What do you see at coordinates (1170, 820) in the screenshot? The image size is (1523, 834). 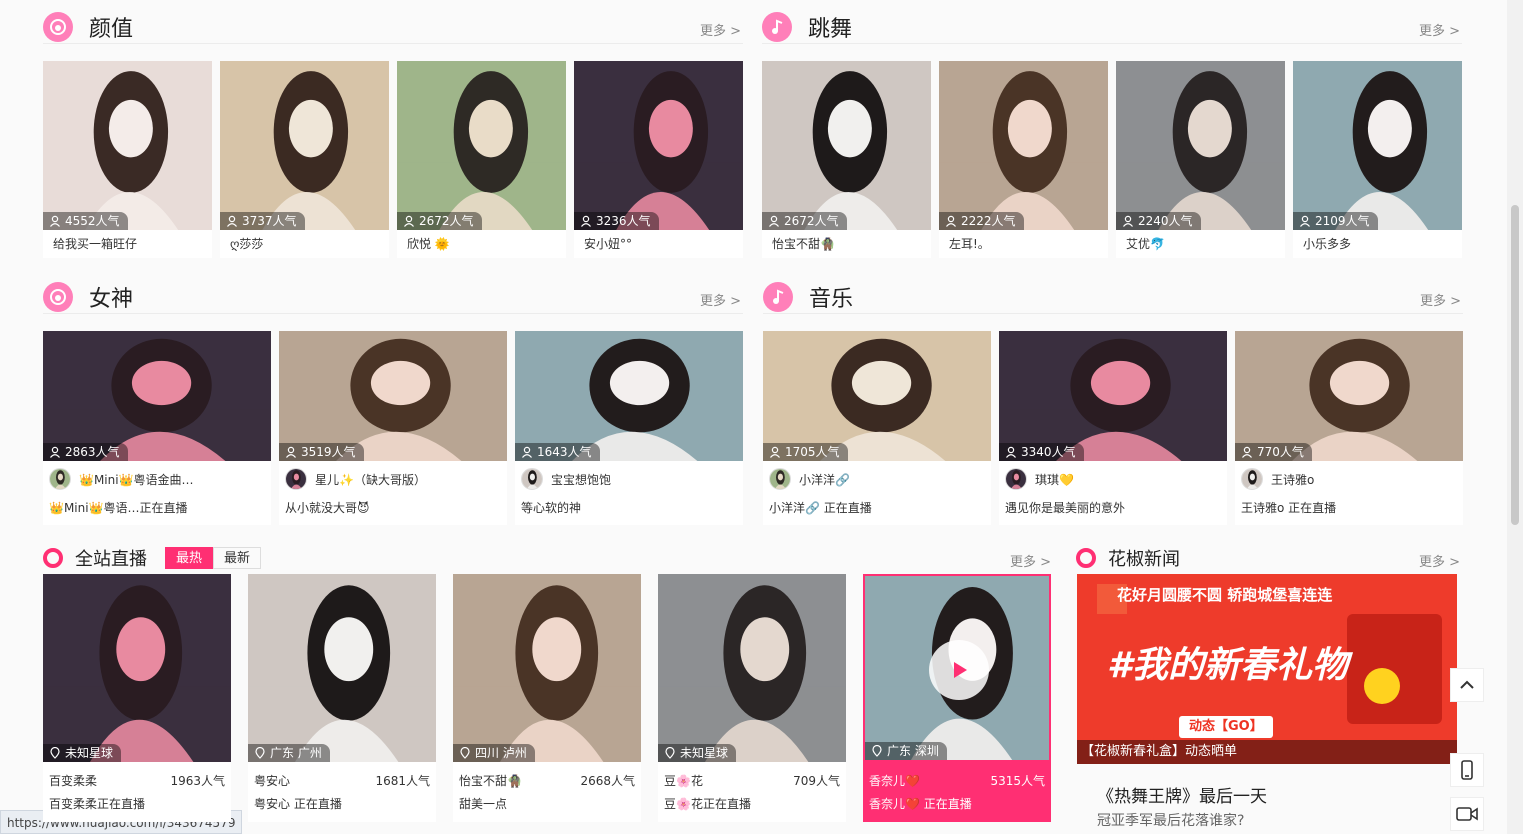 I see `news-subline: 冠亚季军最后花落谁家?` at bounding box center [1170, 820].